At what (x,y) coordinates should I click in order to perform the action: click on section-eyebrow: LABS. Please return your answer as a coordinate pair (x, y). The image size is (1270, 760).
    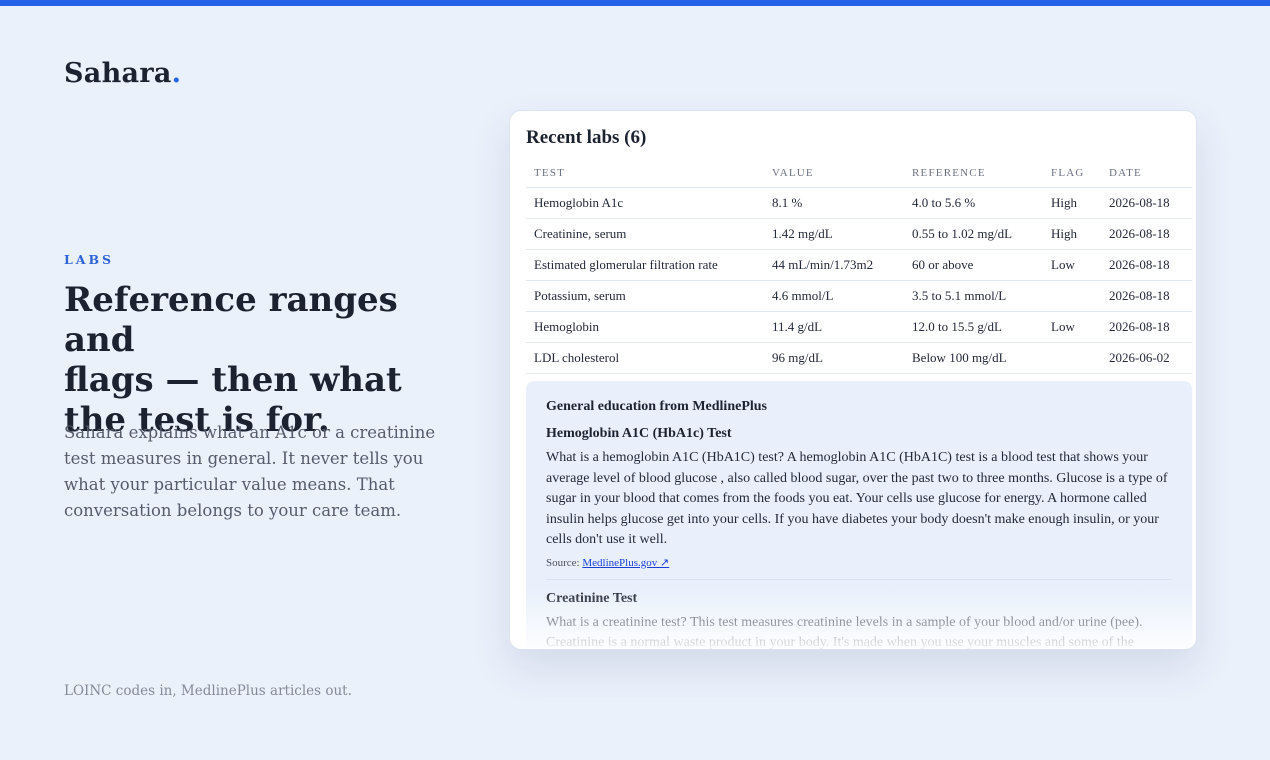
    Looking at the image, I should click on (89, 259).